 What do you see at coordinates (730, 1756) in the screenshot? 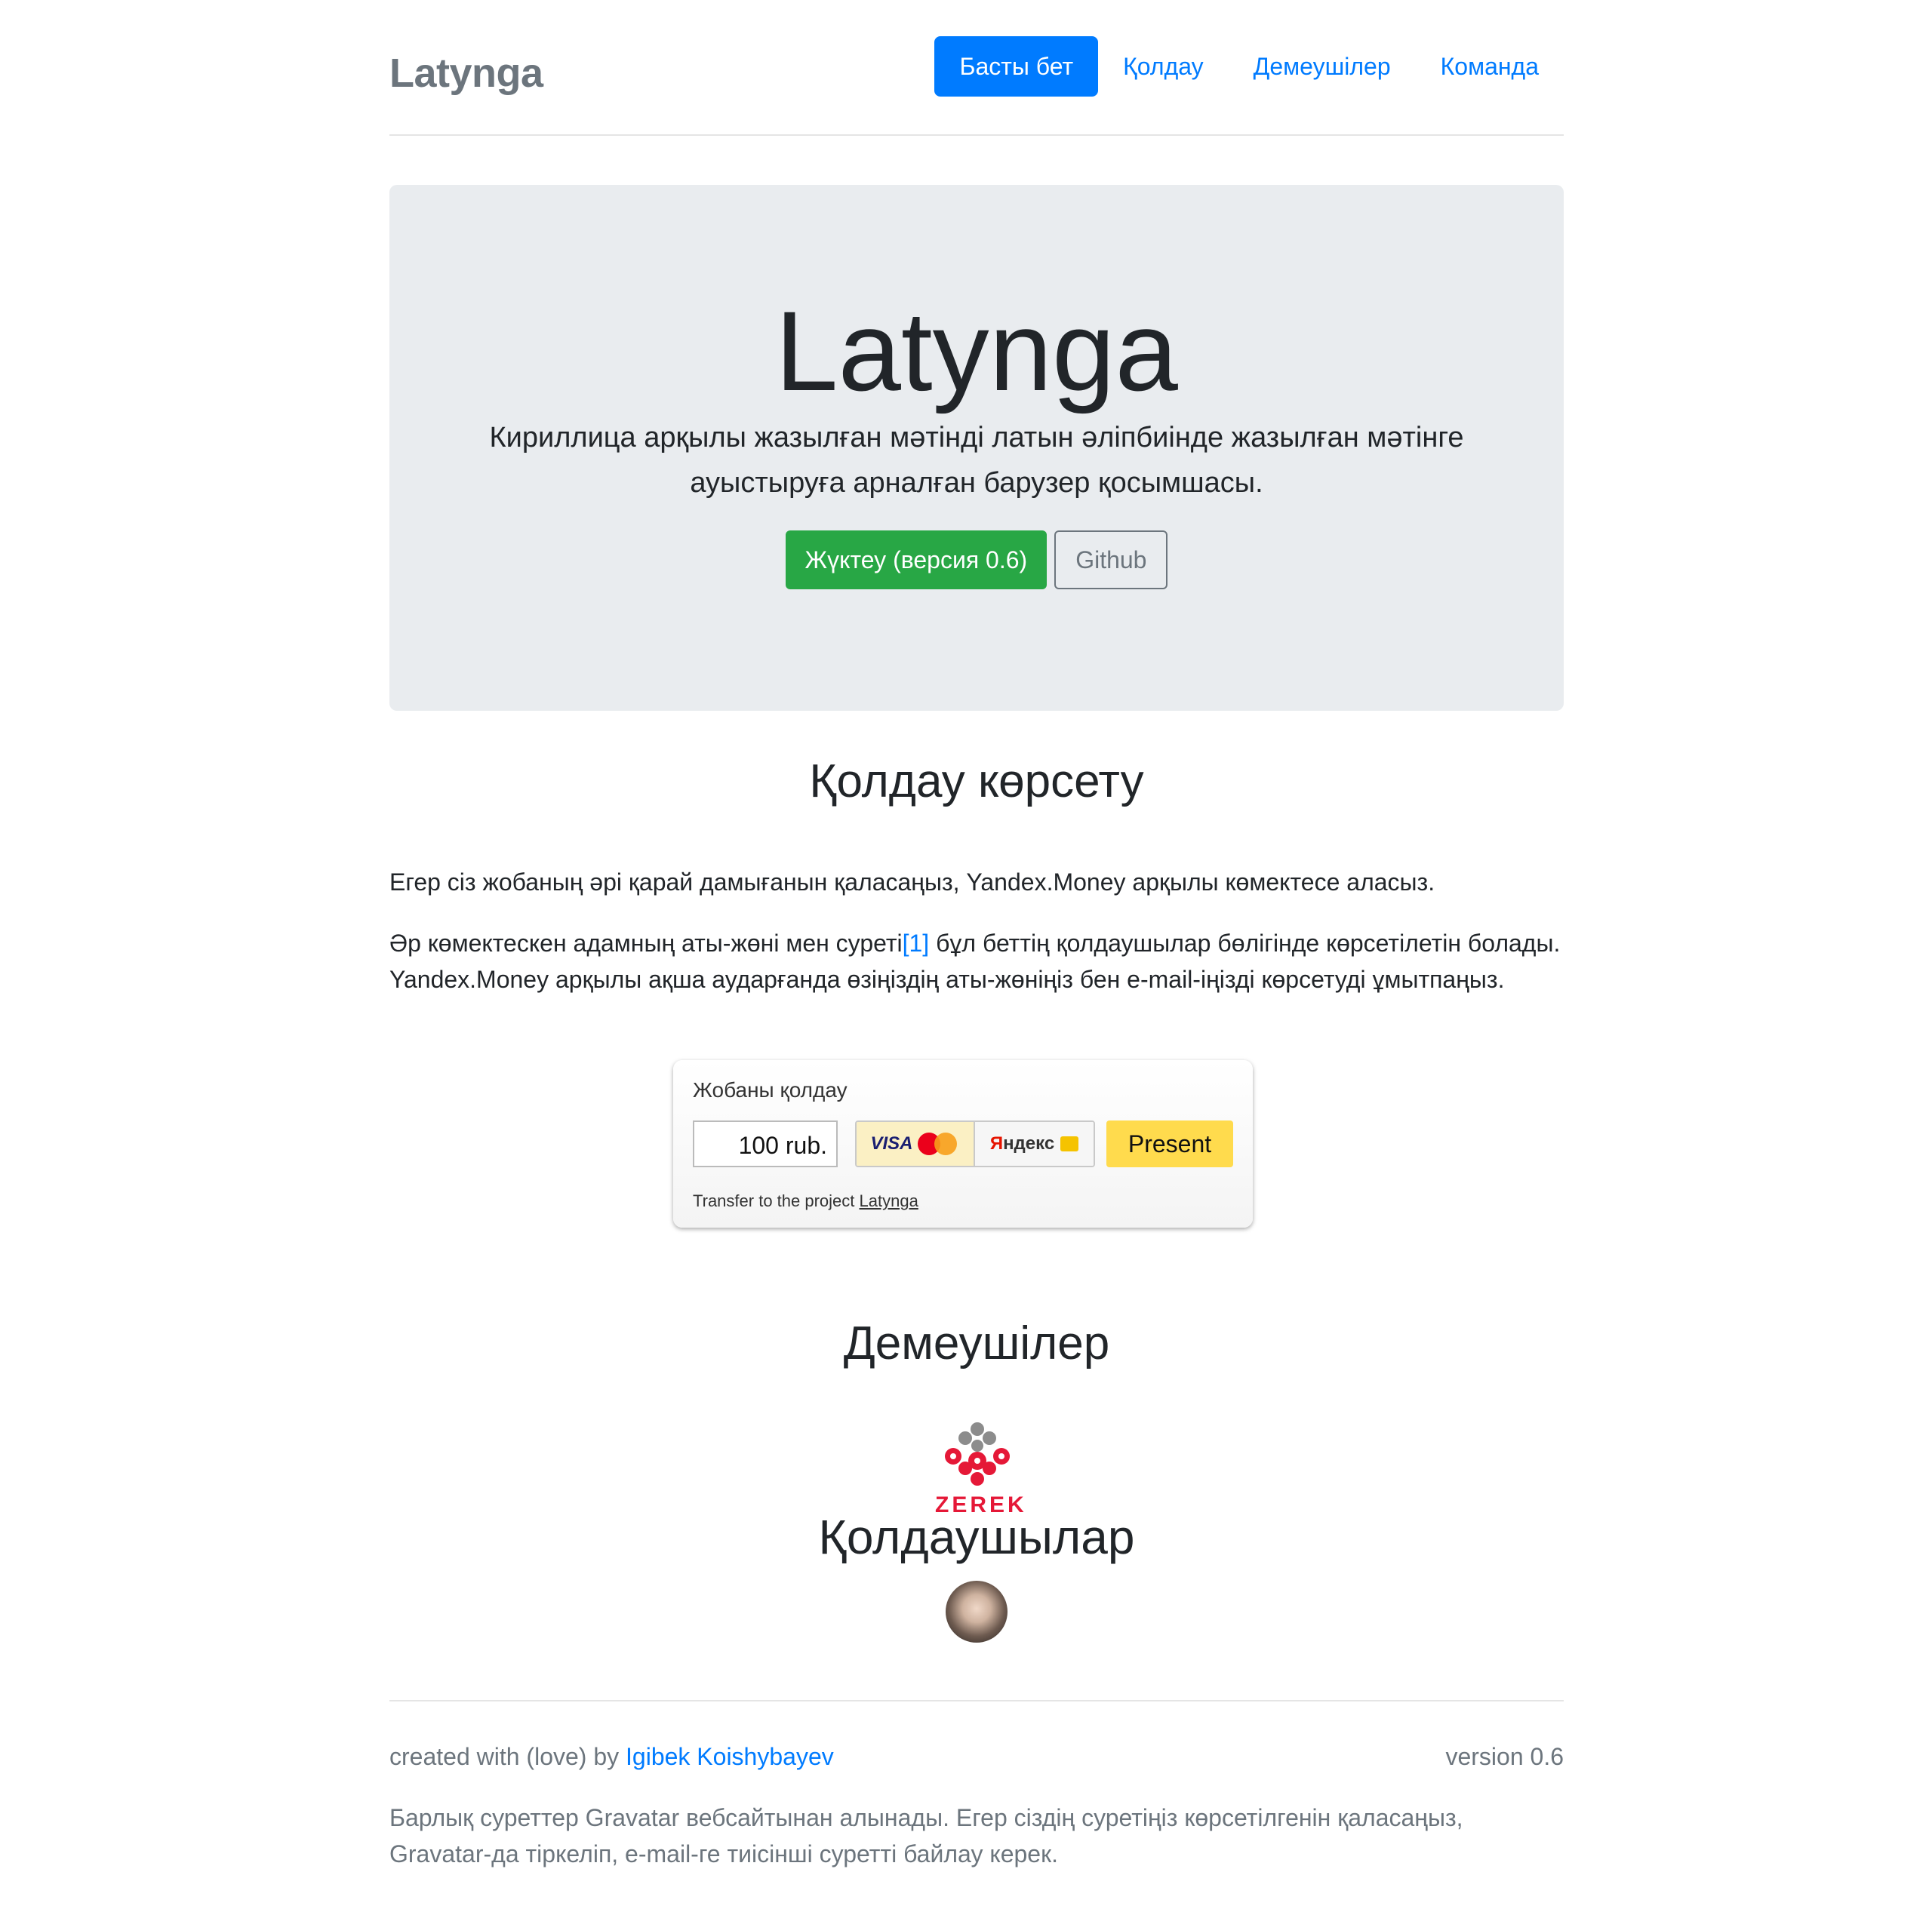
I see `author-link: Igibek Koishybayev` at bounding box center [730, 1756].